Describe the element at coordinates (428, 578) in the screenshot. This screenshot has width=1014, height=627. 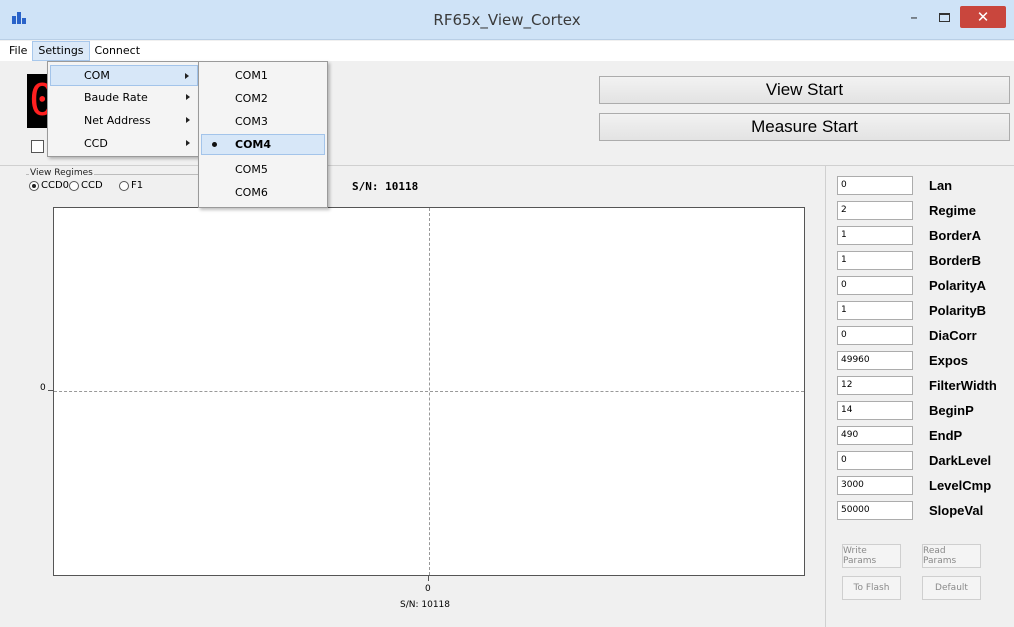
I see `x-axis-tick` at that location.